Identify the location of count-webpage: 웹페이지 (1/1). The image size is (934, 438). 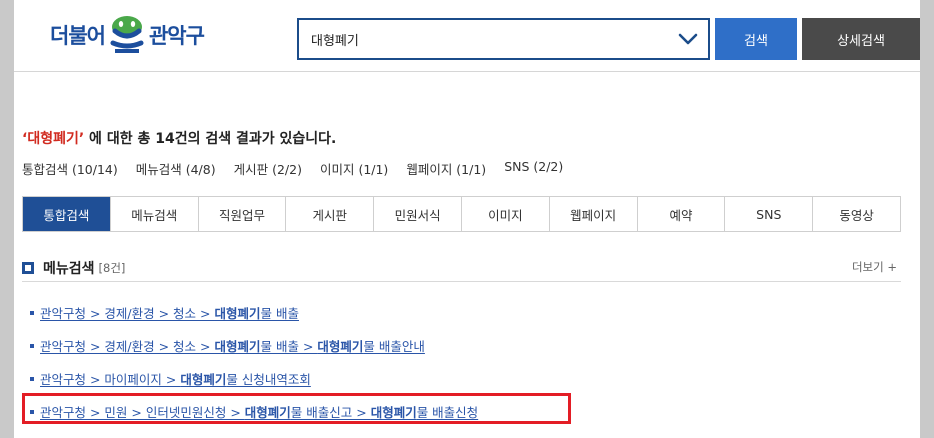
(446, 168).